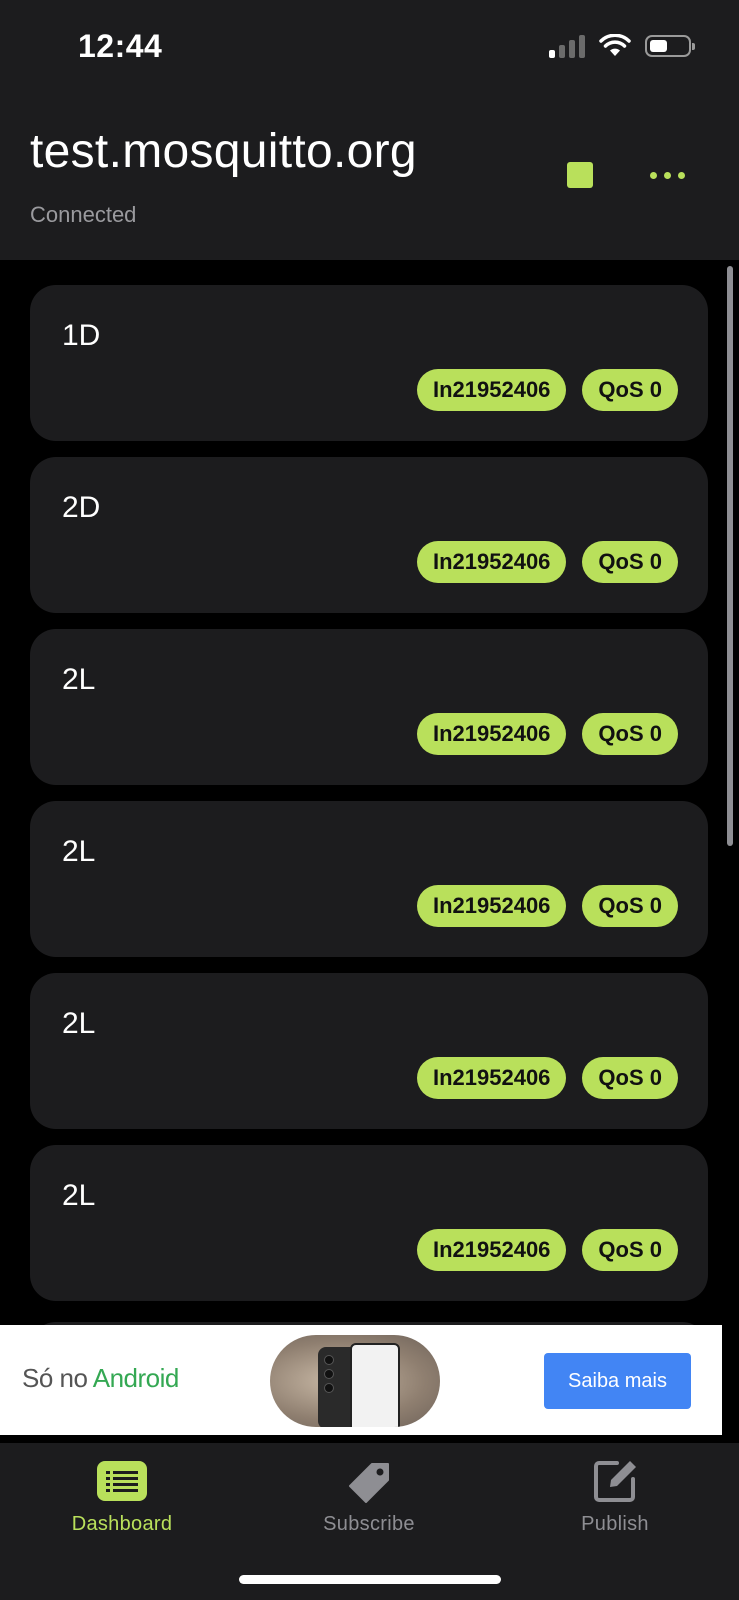  What do you see at coordinates (369, 1483) in the screenshot?
I see `tag-icon` at bounding box center [369, 1483].